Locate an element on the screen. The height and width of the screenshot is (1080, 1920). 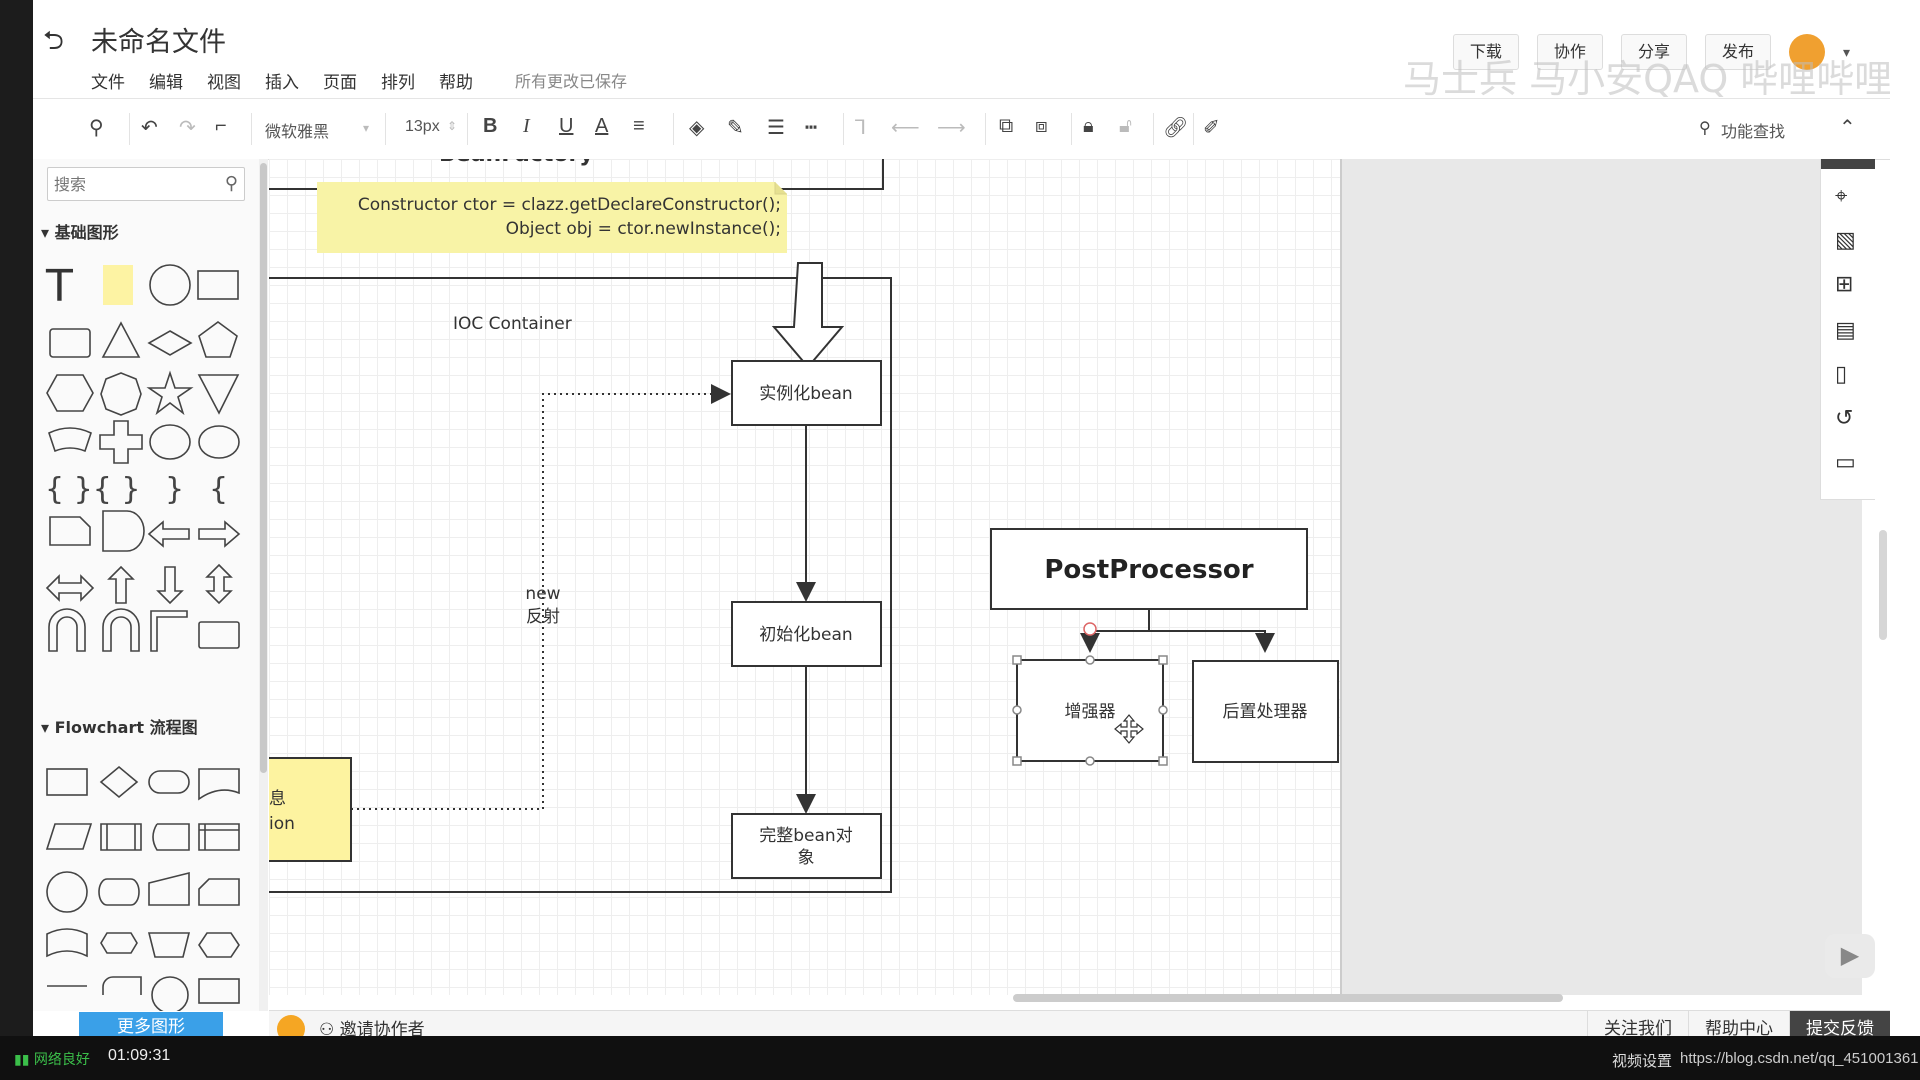
comment-icon: ▭ is located at coordinates (1845, 462).